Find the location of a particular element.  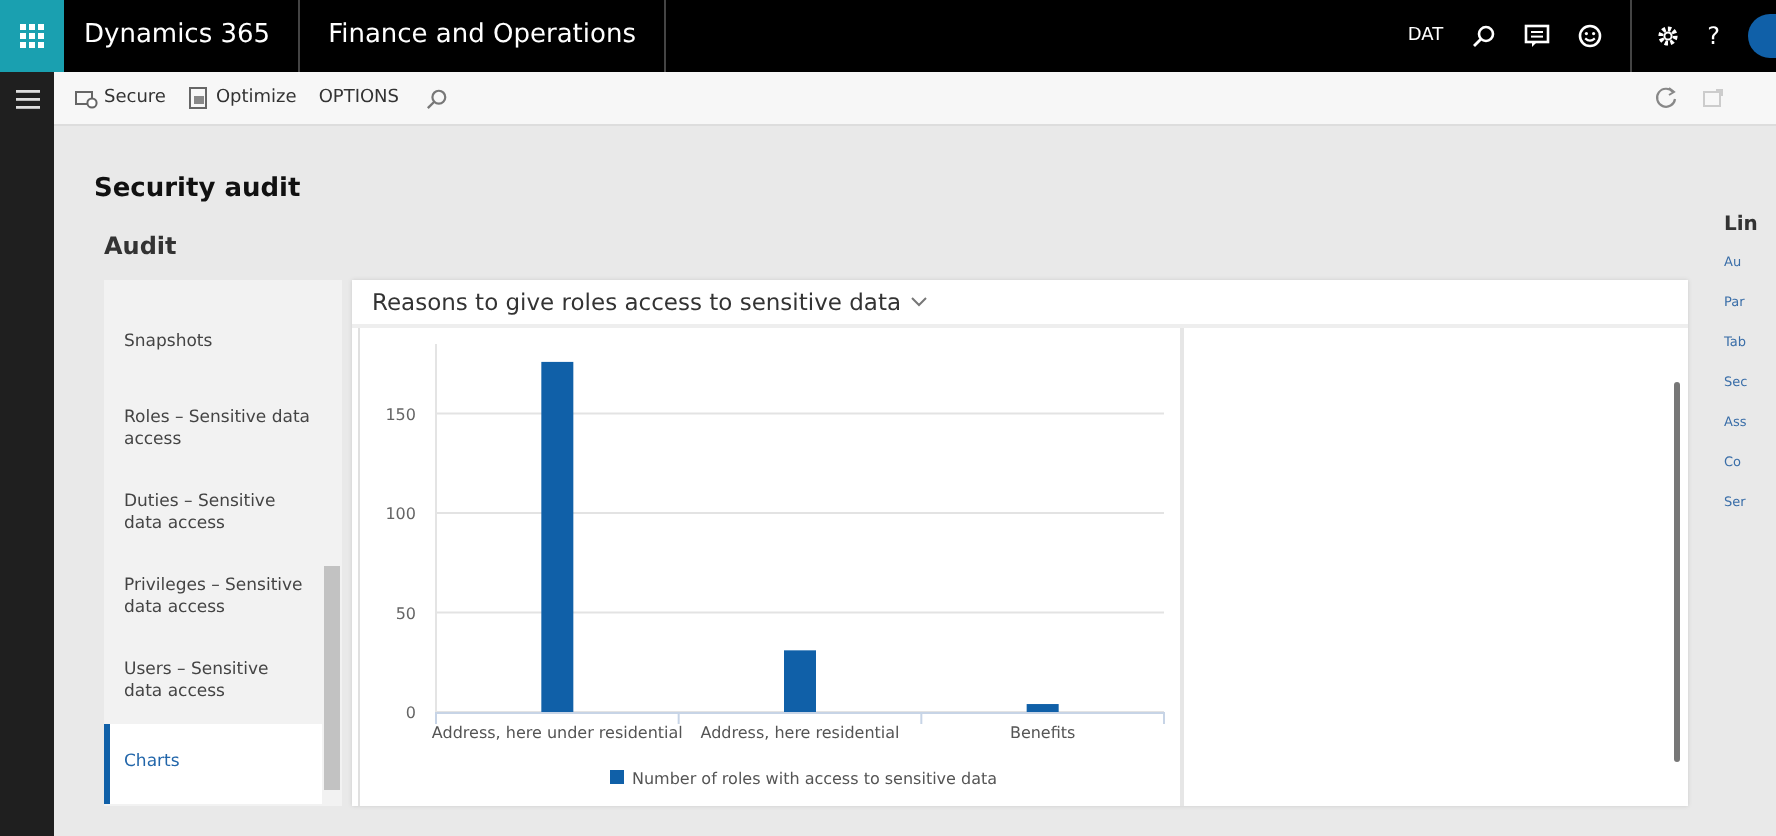

settings-icon is located at coordinates (1667, 36).